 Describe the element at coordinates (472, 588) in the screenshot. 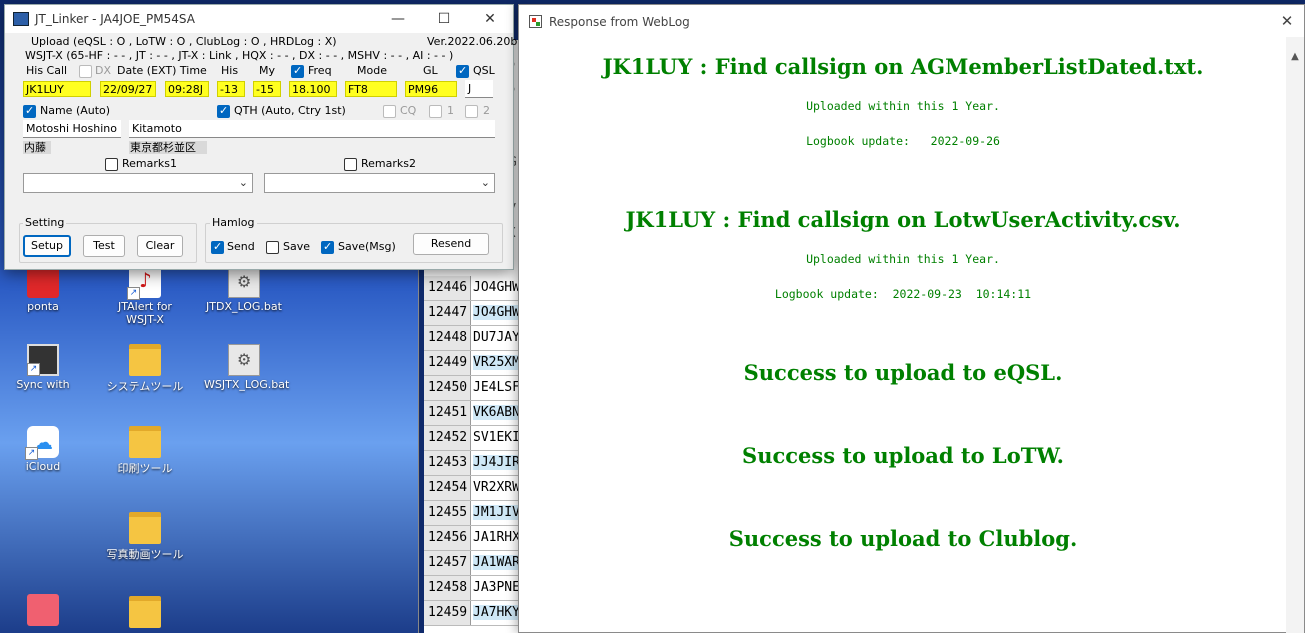

I see `table-row: 12458 JA3PNE` at that location.